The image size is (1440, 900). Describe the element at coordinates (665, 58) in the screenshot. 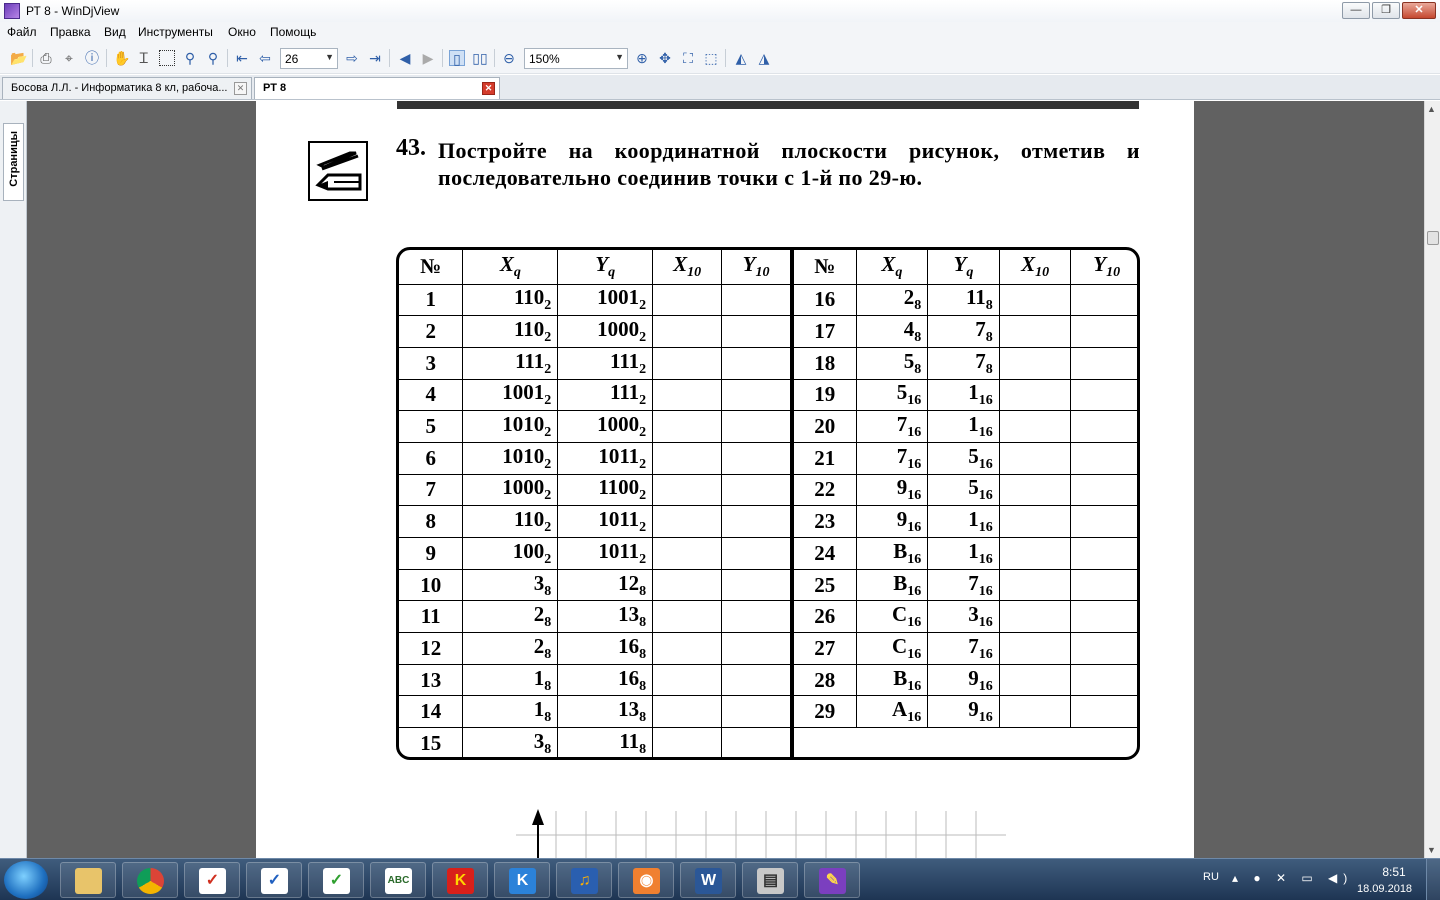

I see `fit-page-icon: ✥` at that location.